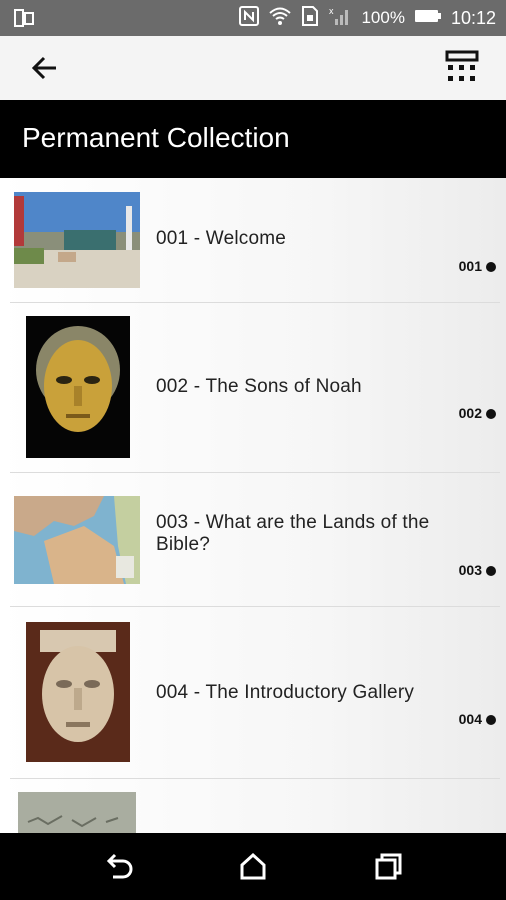  What do you see at coordinates (119, 867) in the screenshot?
I see `back-nav-icon` at bounding box center [119, 867].